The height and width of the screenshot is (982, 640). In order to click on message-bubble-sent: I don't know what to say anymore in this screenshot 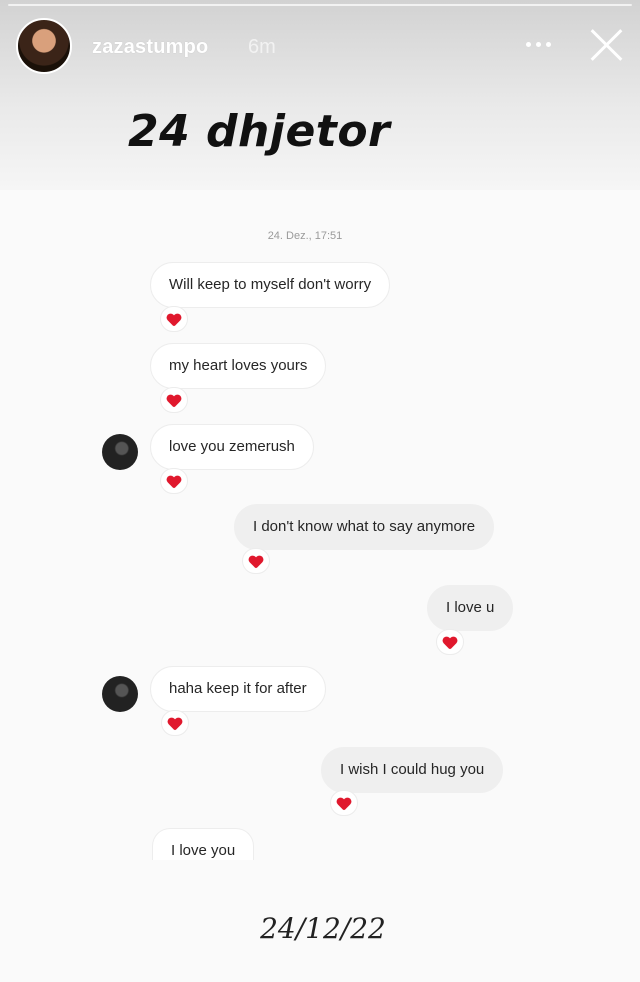, I will do `click(364, 527)`.